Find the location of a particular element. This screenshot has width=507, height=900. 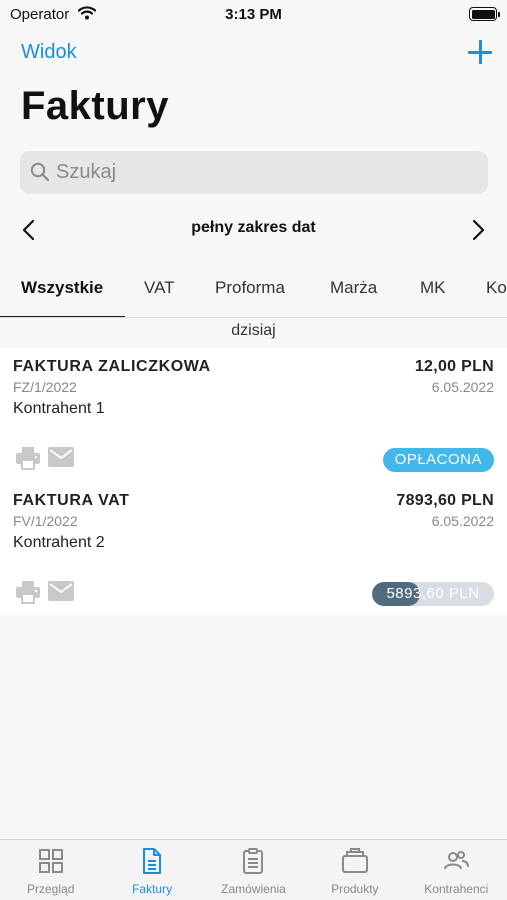

search-input is located at coordinates (266, 172).